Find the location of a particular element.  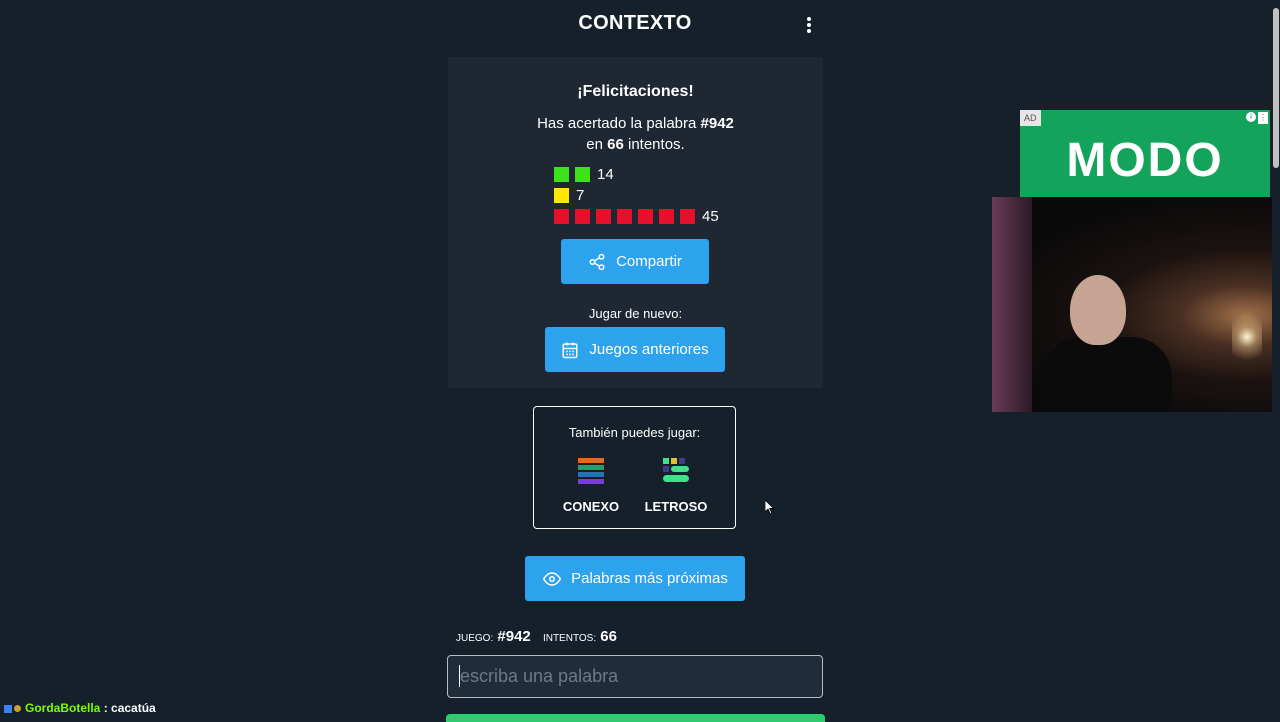

ad-banner: AD i ⋮ MODO is located at coordinates (1145, 153).